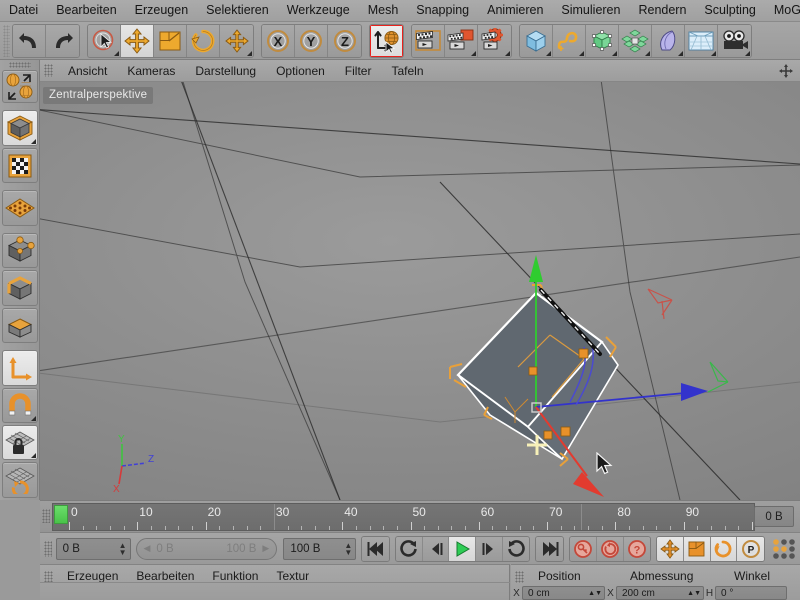 The image size is (800, 600). Describe the element at coordinates (774, 516) in the screenshot. I see `timeline-end-field: 0 B` at that location.